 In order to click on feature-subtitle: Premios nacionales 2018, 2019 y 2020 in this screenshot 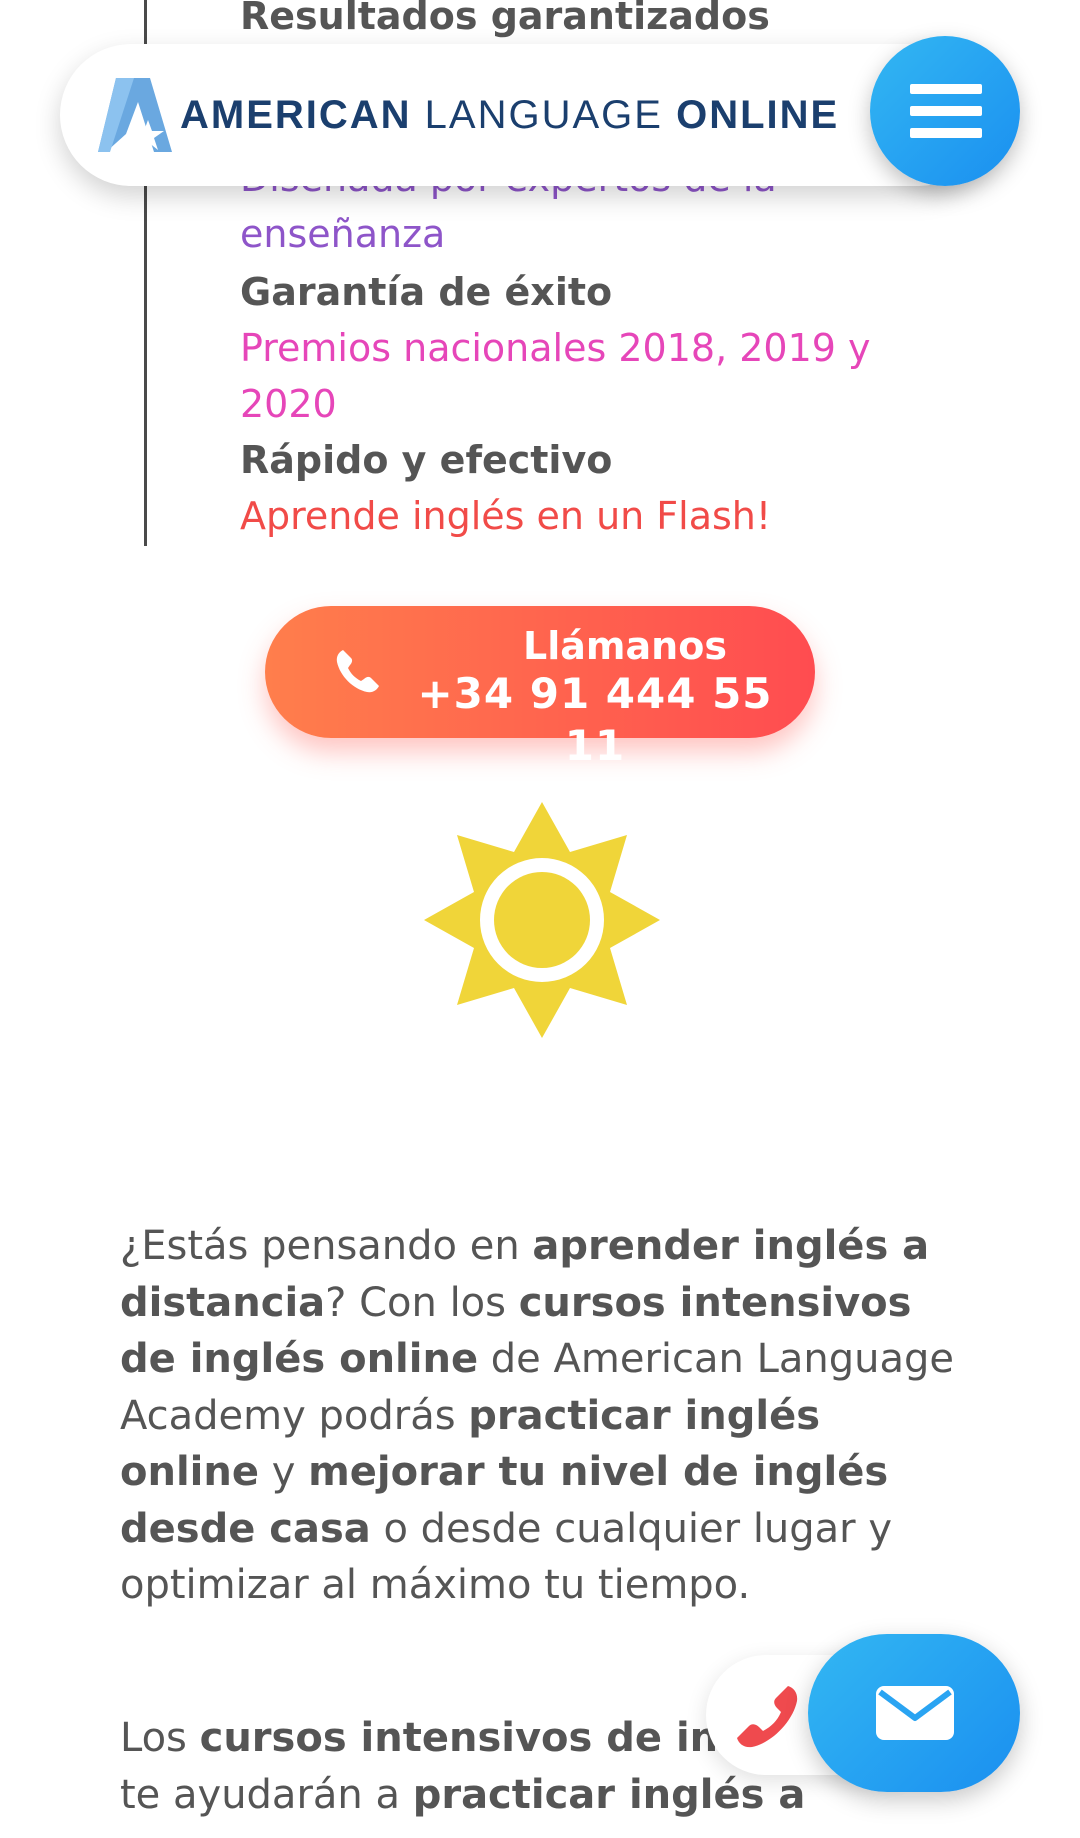, I will do `click(590, 376)`.